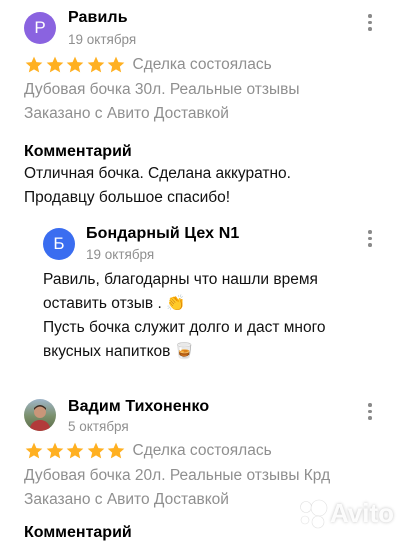  What do you see at coordinates (120, 254) in the screenshot?
I see `reply-date: 19 октября` at bounding box center [120, 254].